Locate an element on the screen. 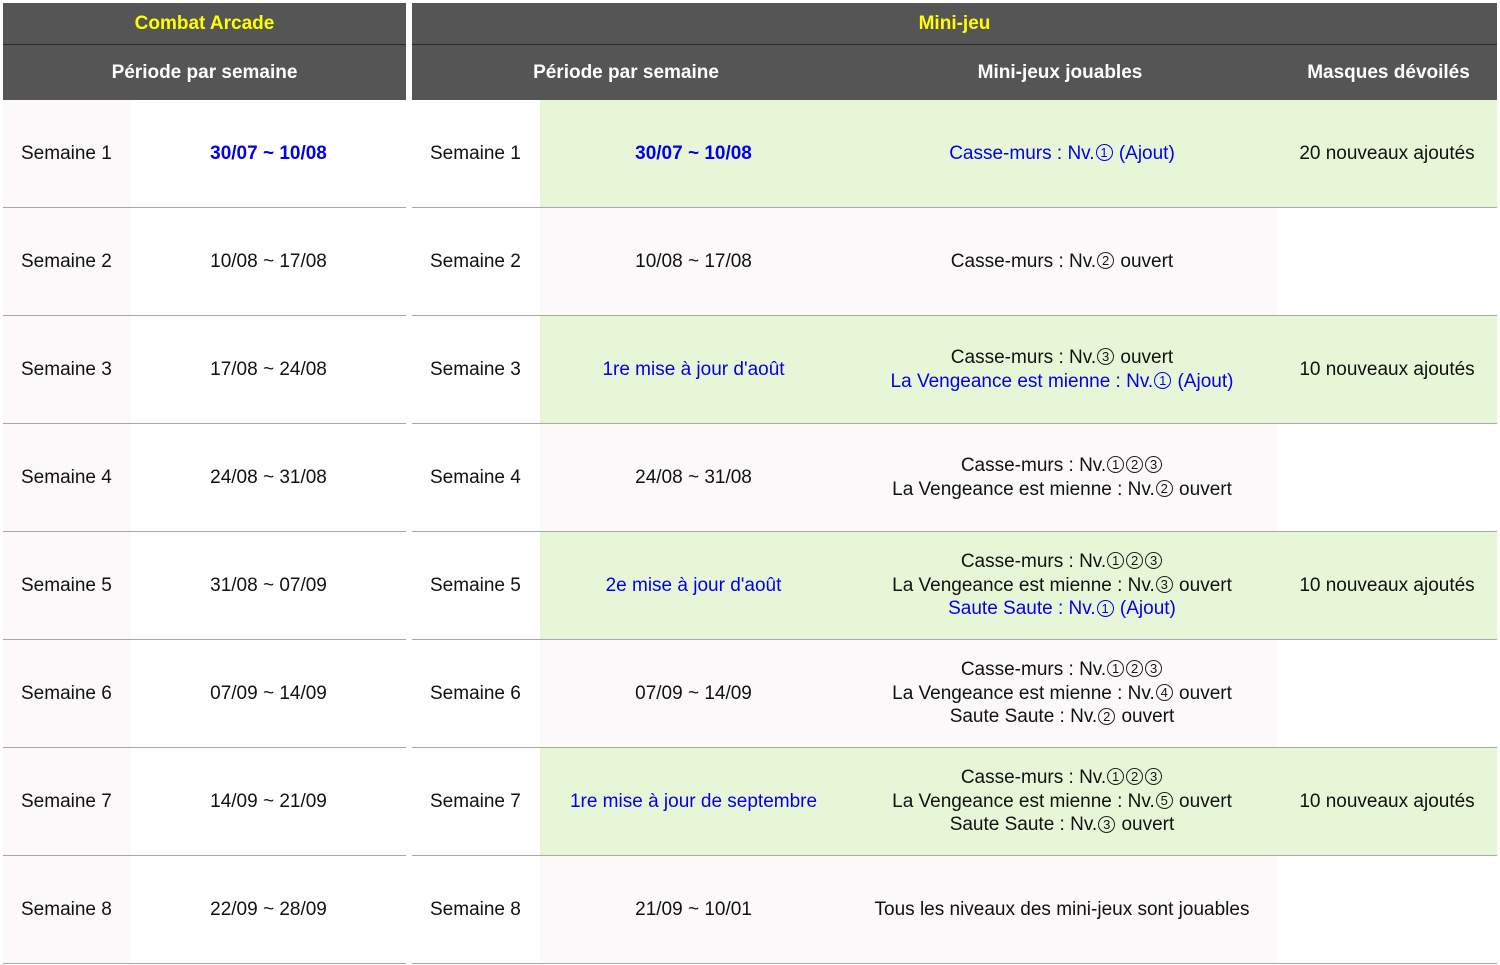  date-range: 07/09 ~ 14/09 is located at coordinates (268, 693).